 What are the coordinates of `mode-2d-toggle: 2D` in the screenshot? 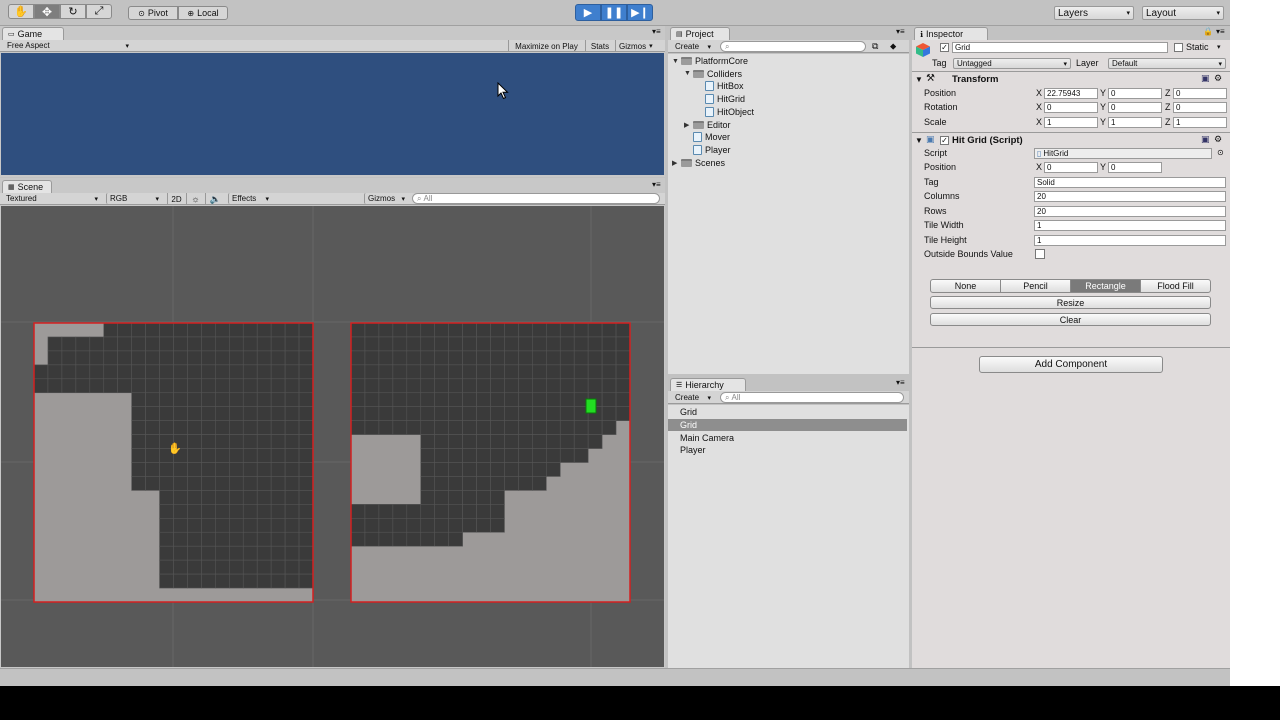 It's located at (176, 199).